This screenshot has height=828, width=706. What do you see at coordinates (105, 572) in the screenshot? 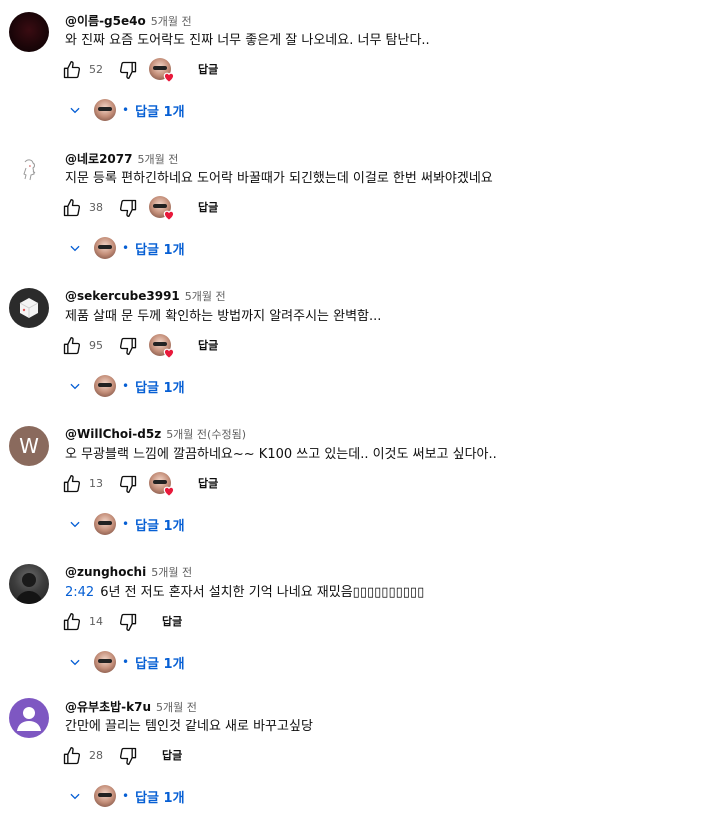
I see `comment-author: @zunghochi` at bounding box center [105, 572].